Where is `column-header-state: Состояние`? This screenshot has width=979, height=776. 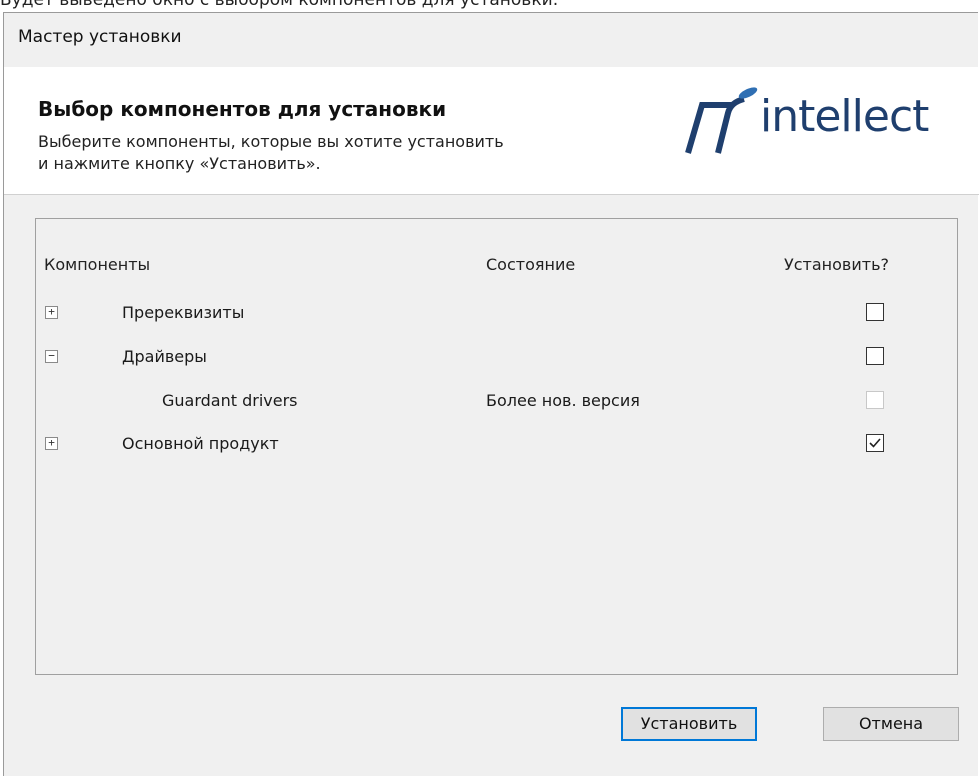 column-header-state: Состояние is located at coordinates (531, 264).